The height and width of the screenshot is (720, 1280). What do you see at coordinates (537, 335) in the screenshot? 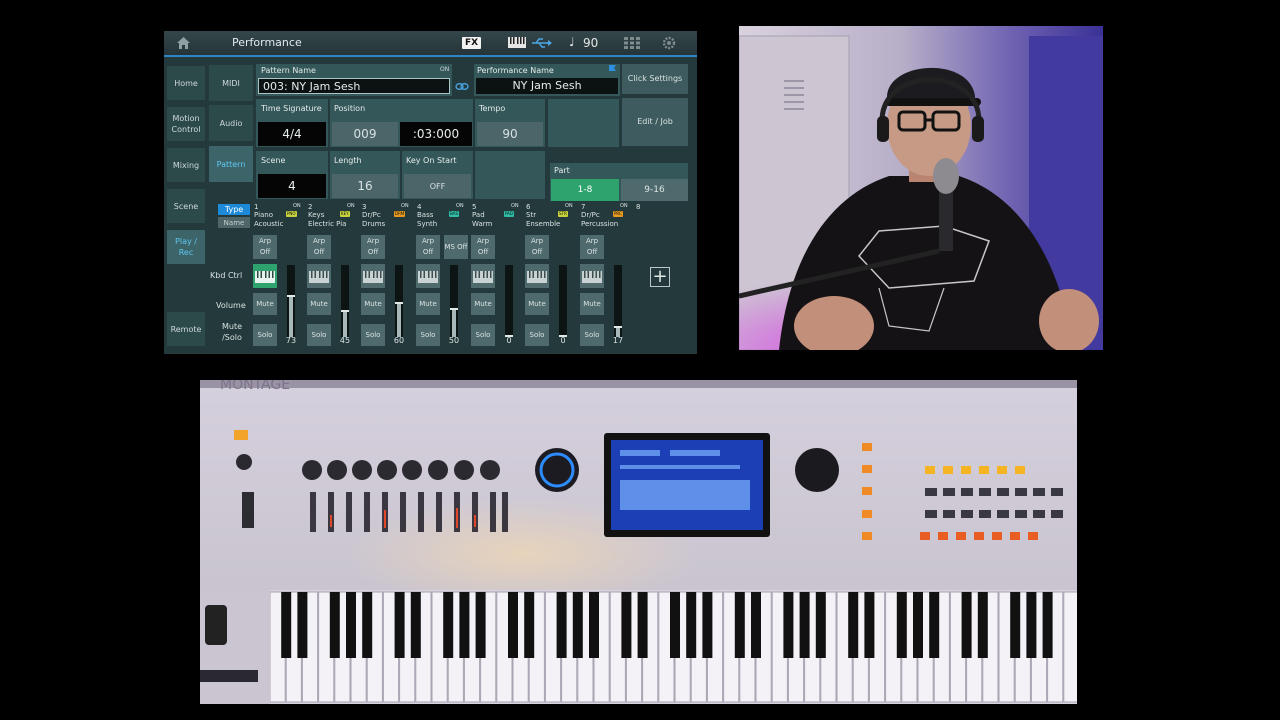
I see `solo-button-part-6: Solo` at bounding box center [537, 335].